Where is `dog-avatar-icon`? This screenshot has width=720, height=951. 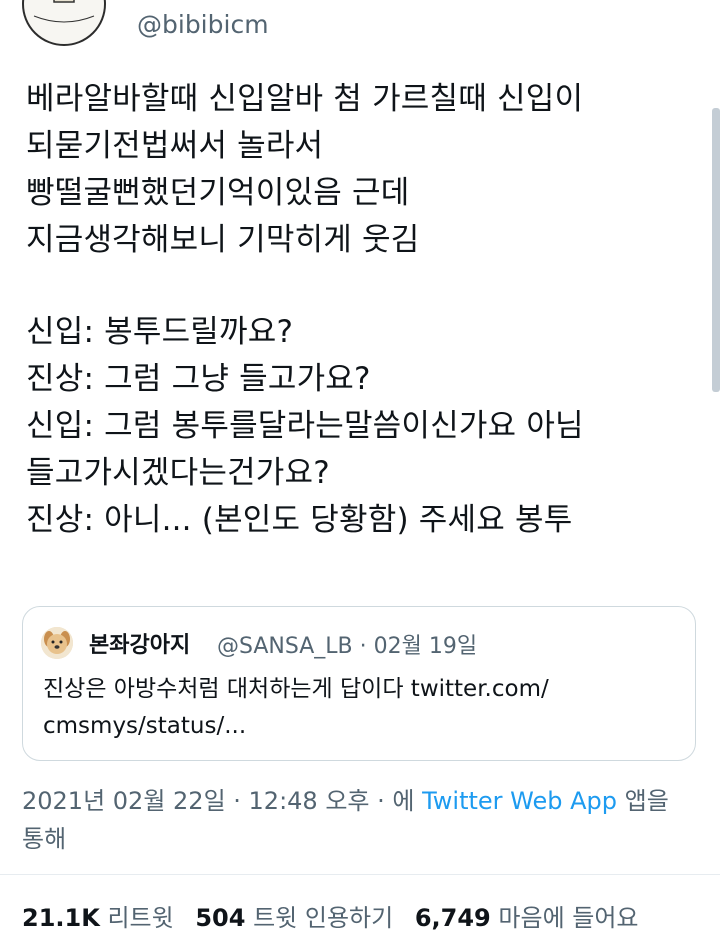 dog-avatar-icon is located at coordinates (57, 643).